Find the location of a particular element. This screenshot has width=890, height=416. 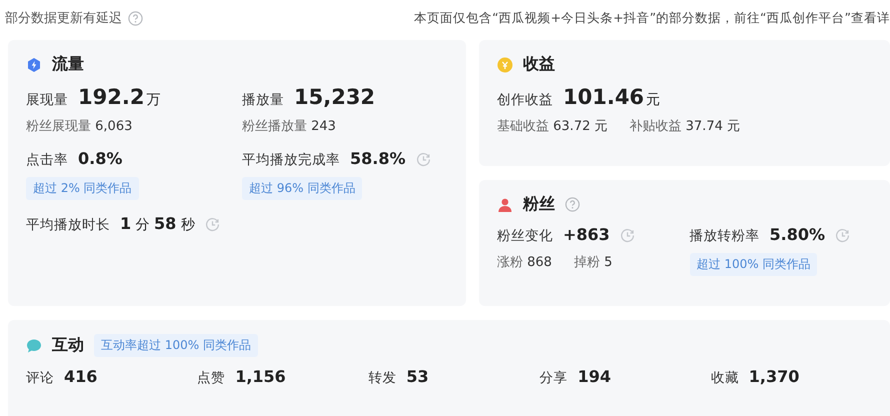

metric-label: 点击率 is located at coordinates (47, 160).